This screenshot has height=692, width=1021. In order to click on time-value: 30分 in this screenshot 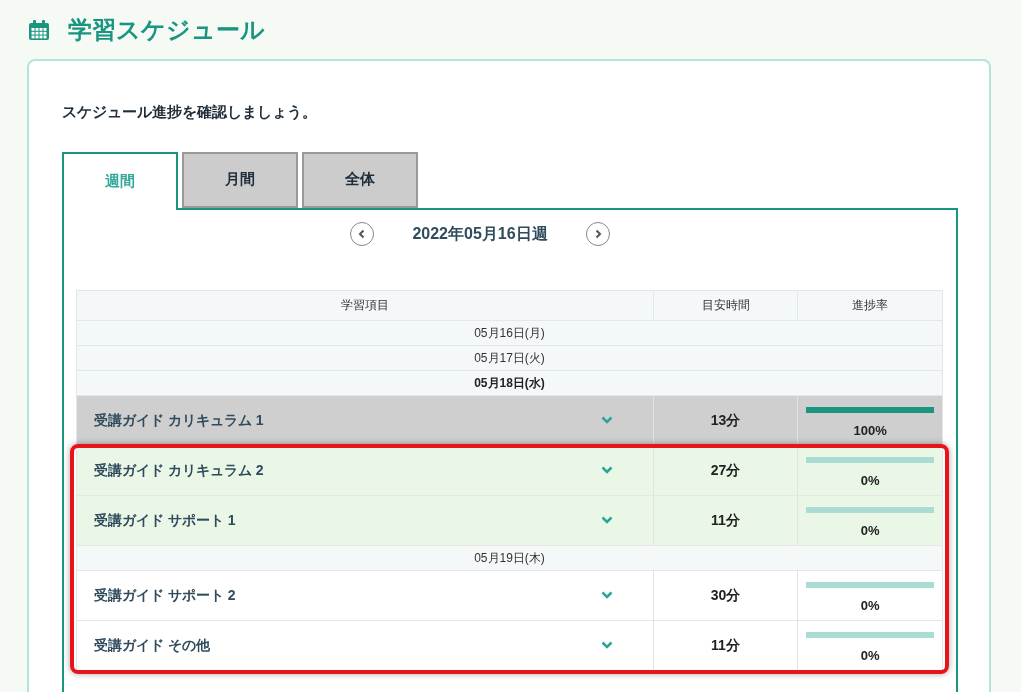, I will do `click(725, 595)`.